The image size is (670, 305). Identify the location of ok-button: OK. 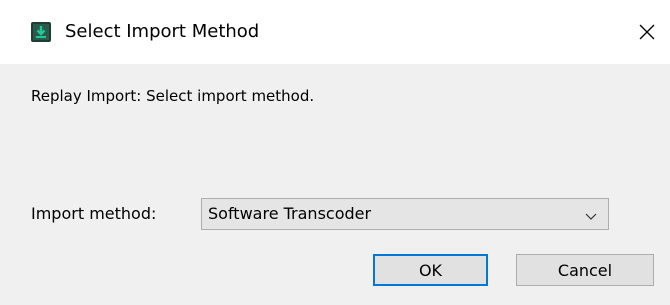
(430, 270).